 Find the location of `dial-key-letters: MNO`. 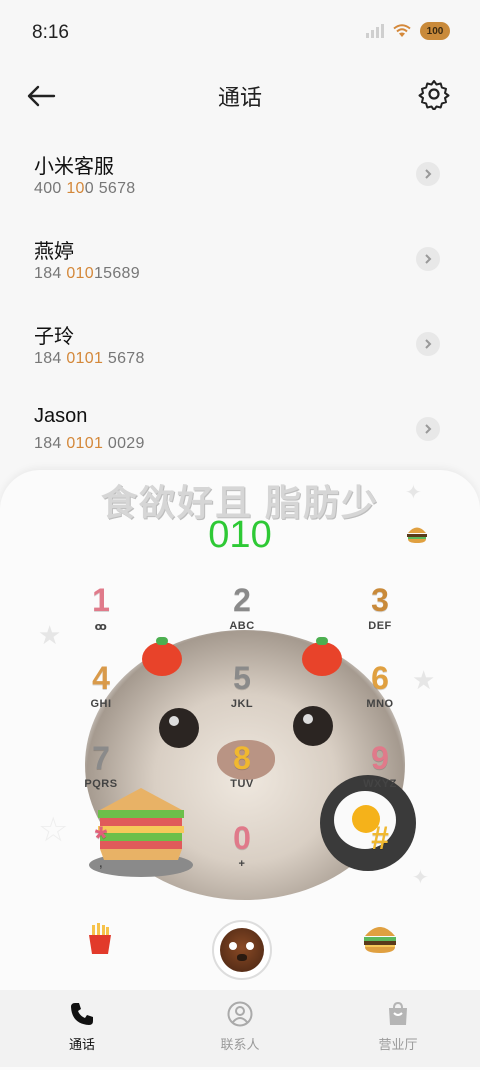

dial-key-letters: MNO is located at coordinates (380, 704).